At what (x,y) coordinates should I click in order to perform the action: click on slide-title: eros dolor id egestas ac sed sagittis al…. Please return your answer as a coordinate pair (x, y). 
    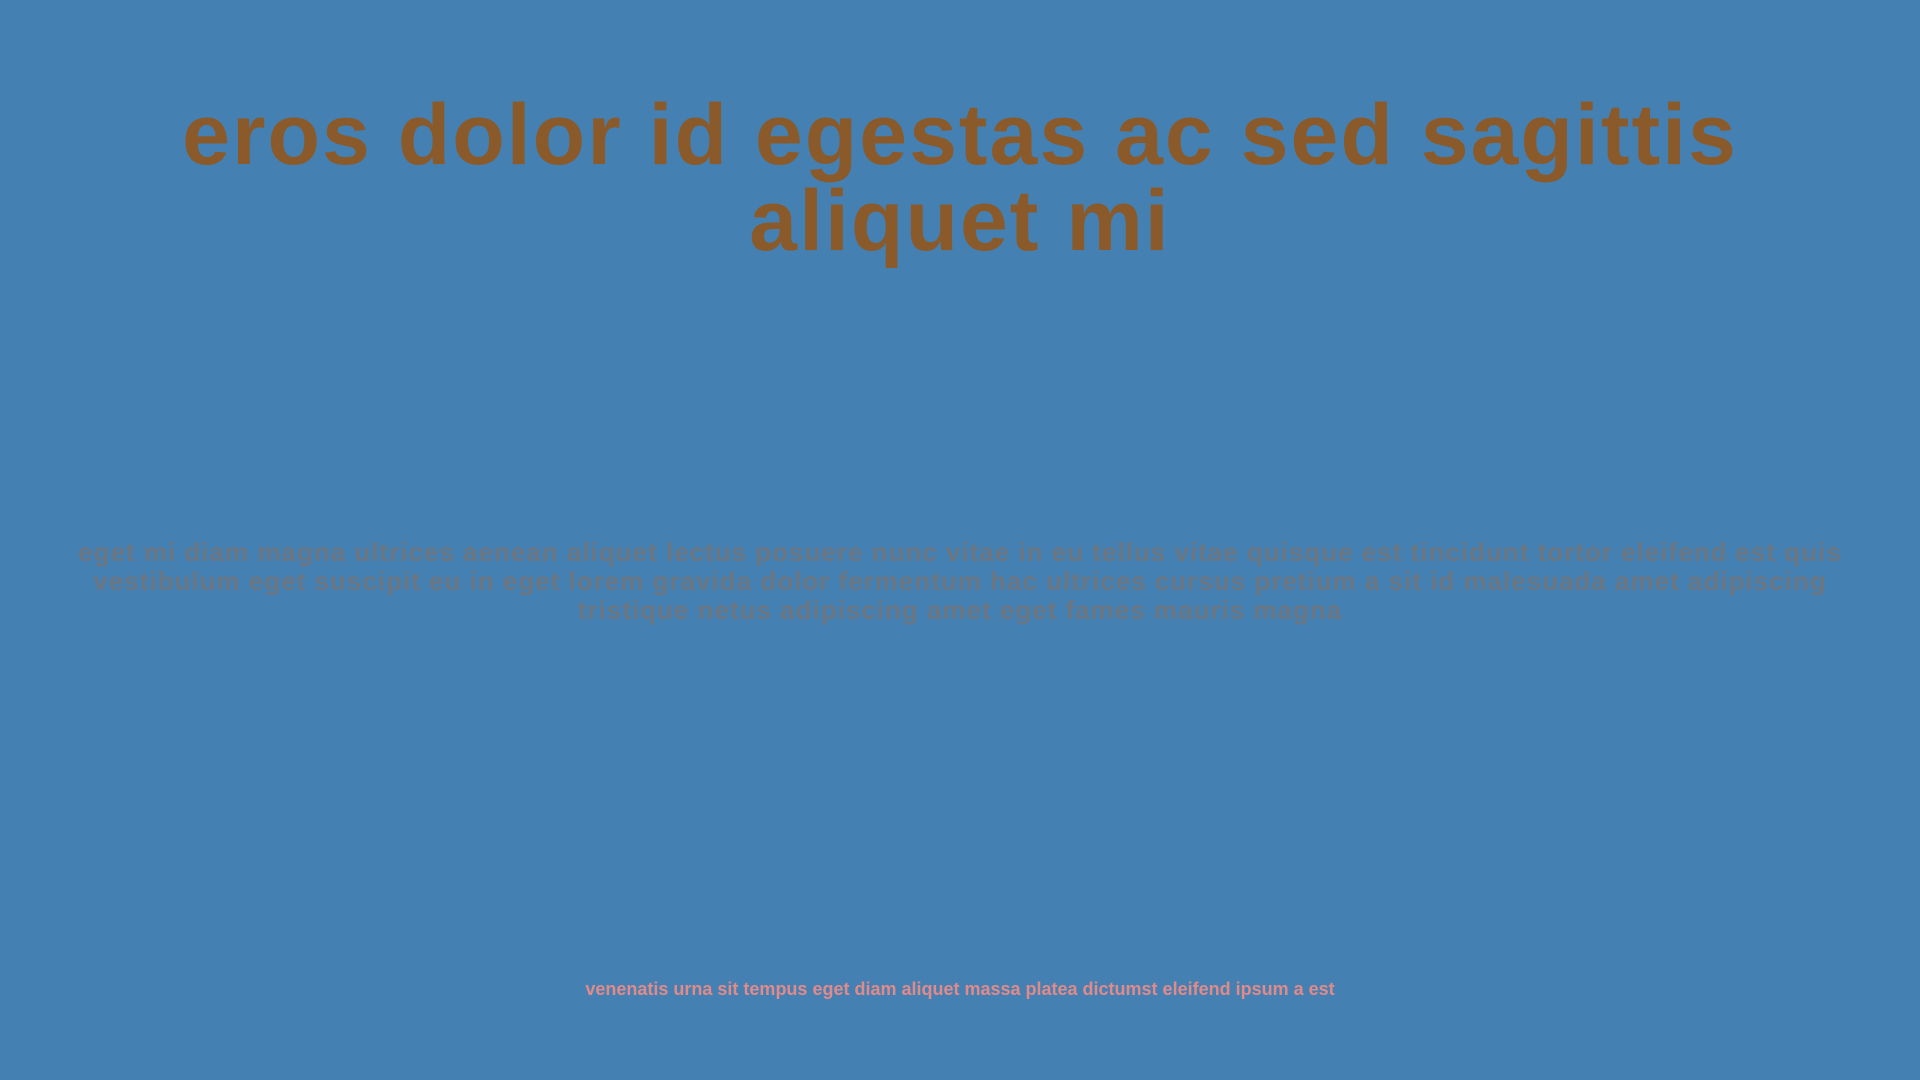
    Looking at the image, I should click on (960, 178).